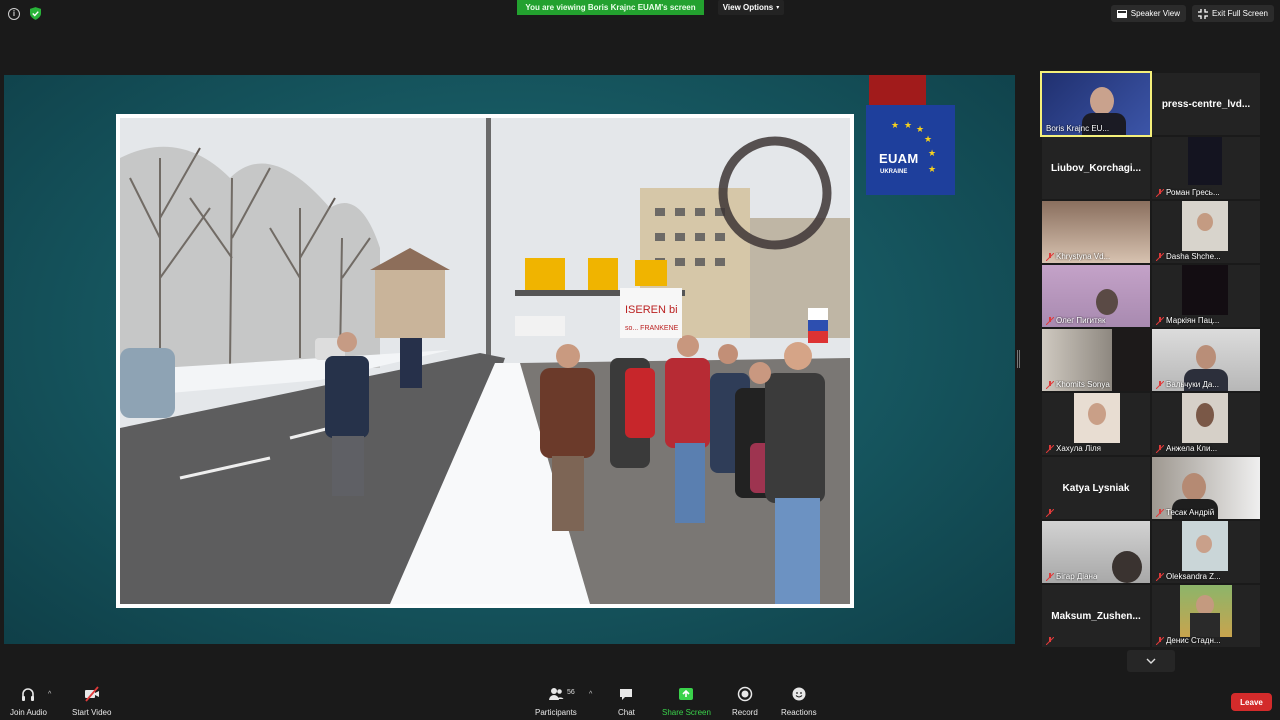  What do you see at coordinates (28, 712) in the screenshot?
I see `join-audio-label: Join Audio` at bounding box center [28, 712].